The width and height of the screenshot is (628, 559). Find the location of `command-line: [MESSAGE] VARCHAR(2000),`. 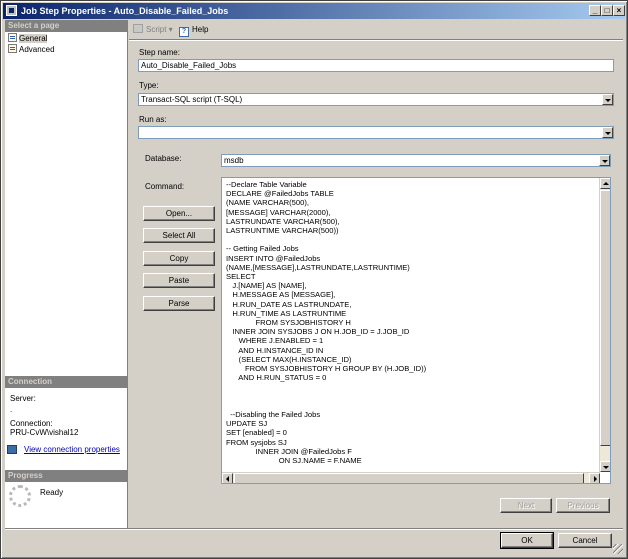

command-line: [MESSAGE] VARCHAR(2000), is located at coordinates (278, 212).